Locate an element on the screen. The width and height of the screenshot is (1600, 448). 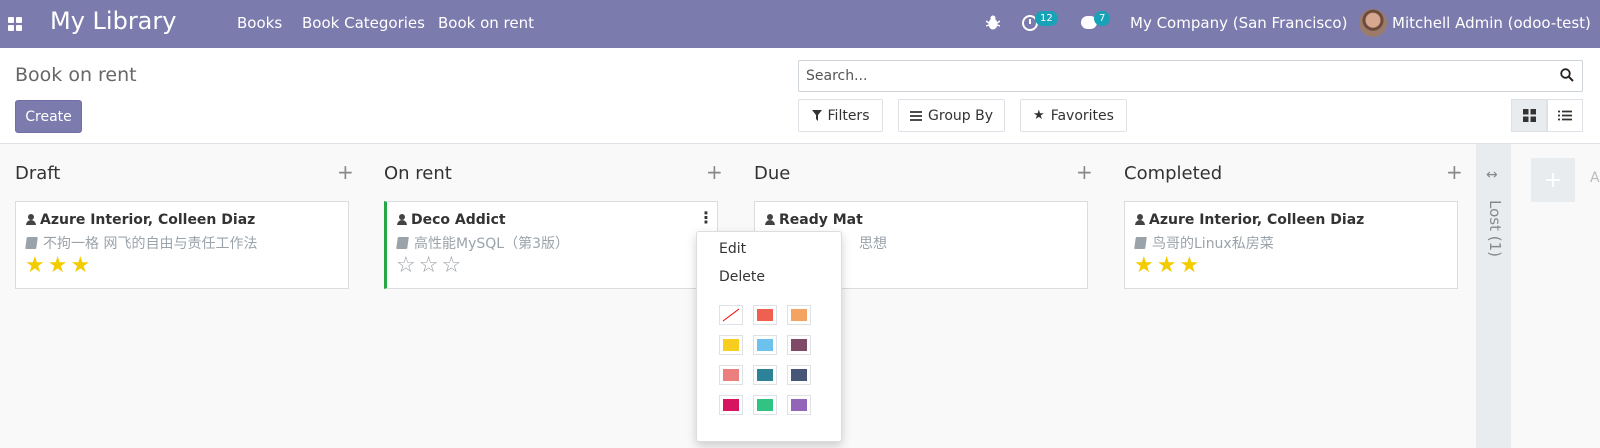
create-button: Create is located at coordinates (48, 116).